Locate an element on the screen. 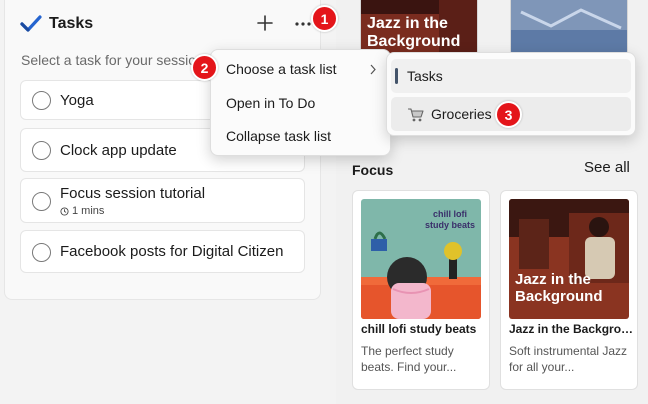 This screenshot has width=648, height=404. playlist-title: chill lofi study beats is located at coordinates (419, 329).